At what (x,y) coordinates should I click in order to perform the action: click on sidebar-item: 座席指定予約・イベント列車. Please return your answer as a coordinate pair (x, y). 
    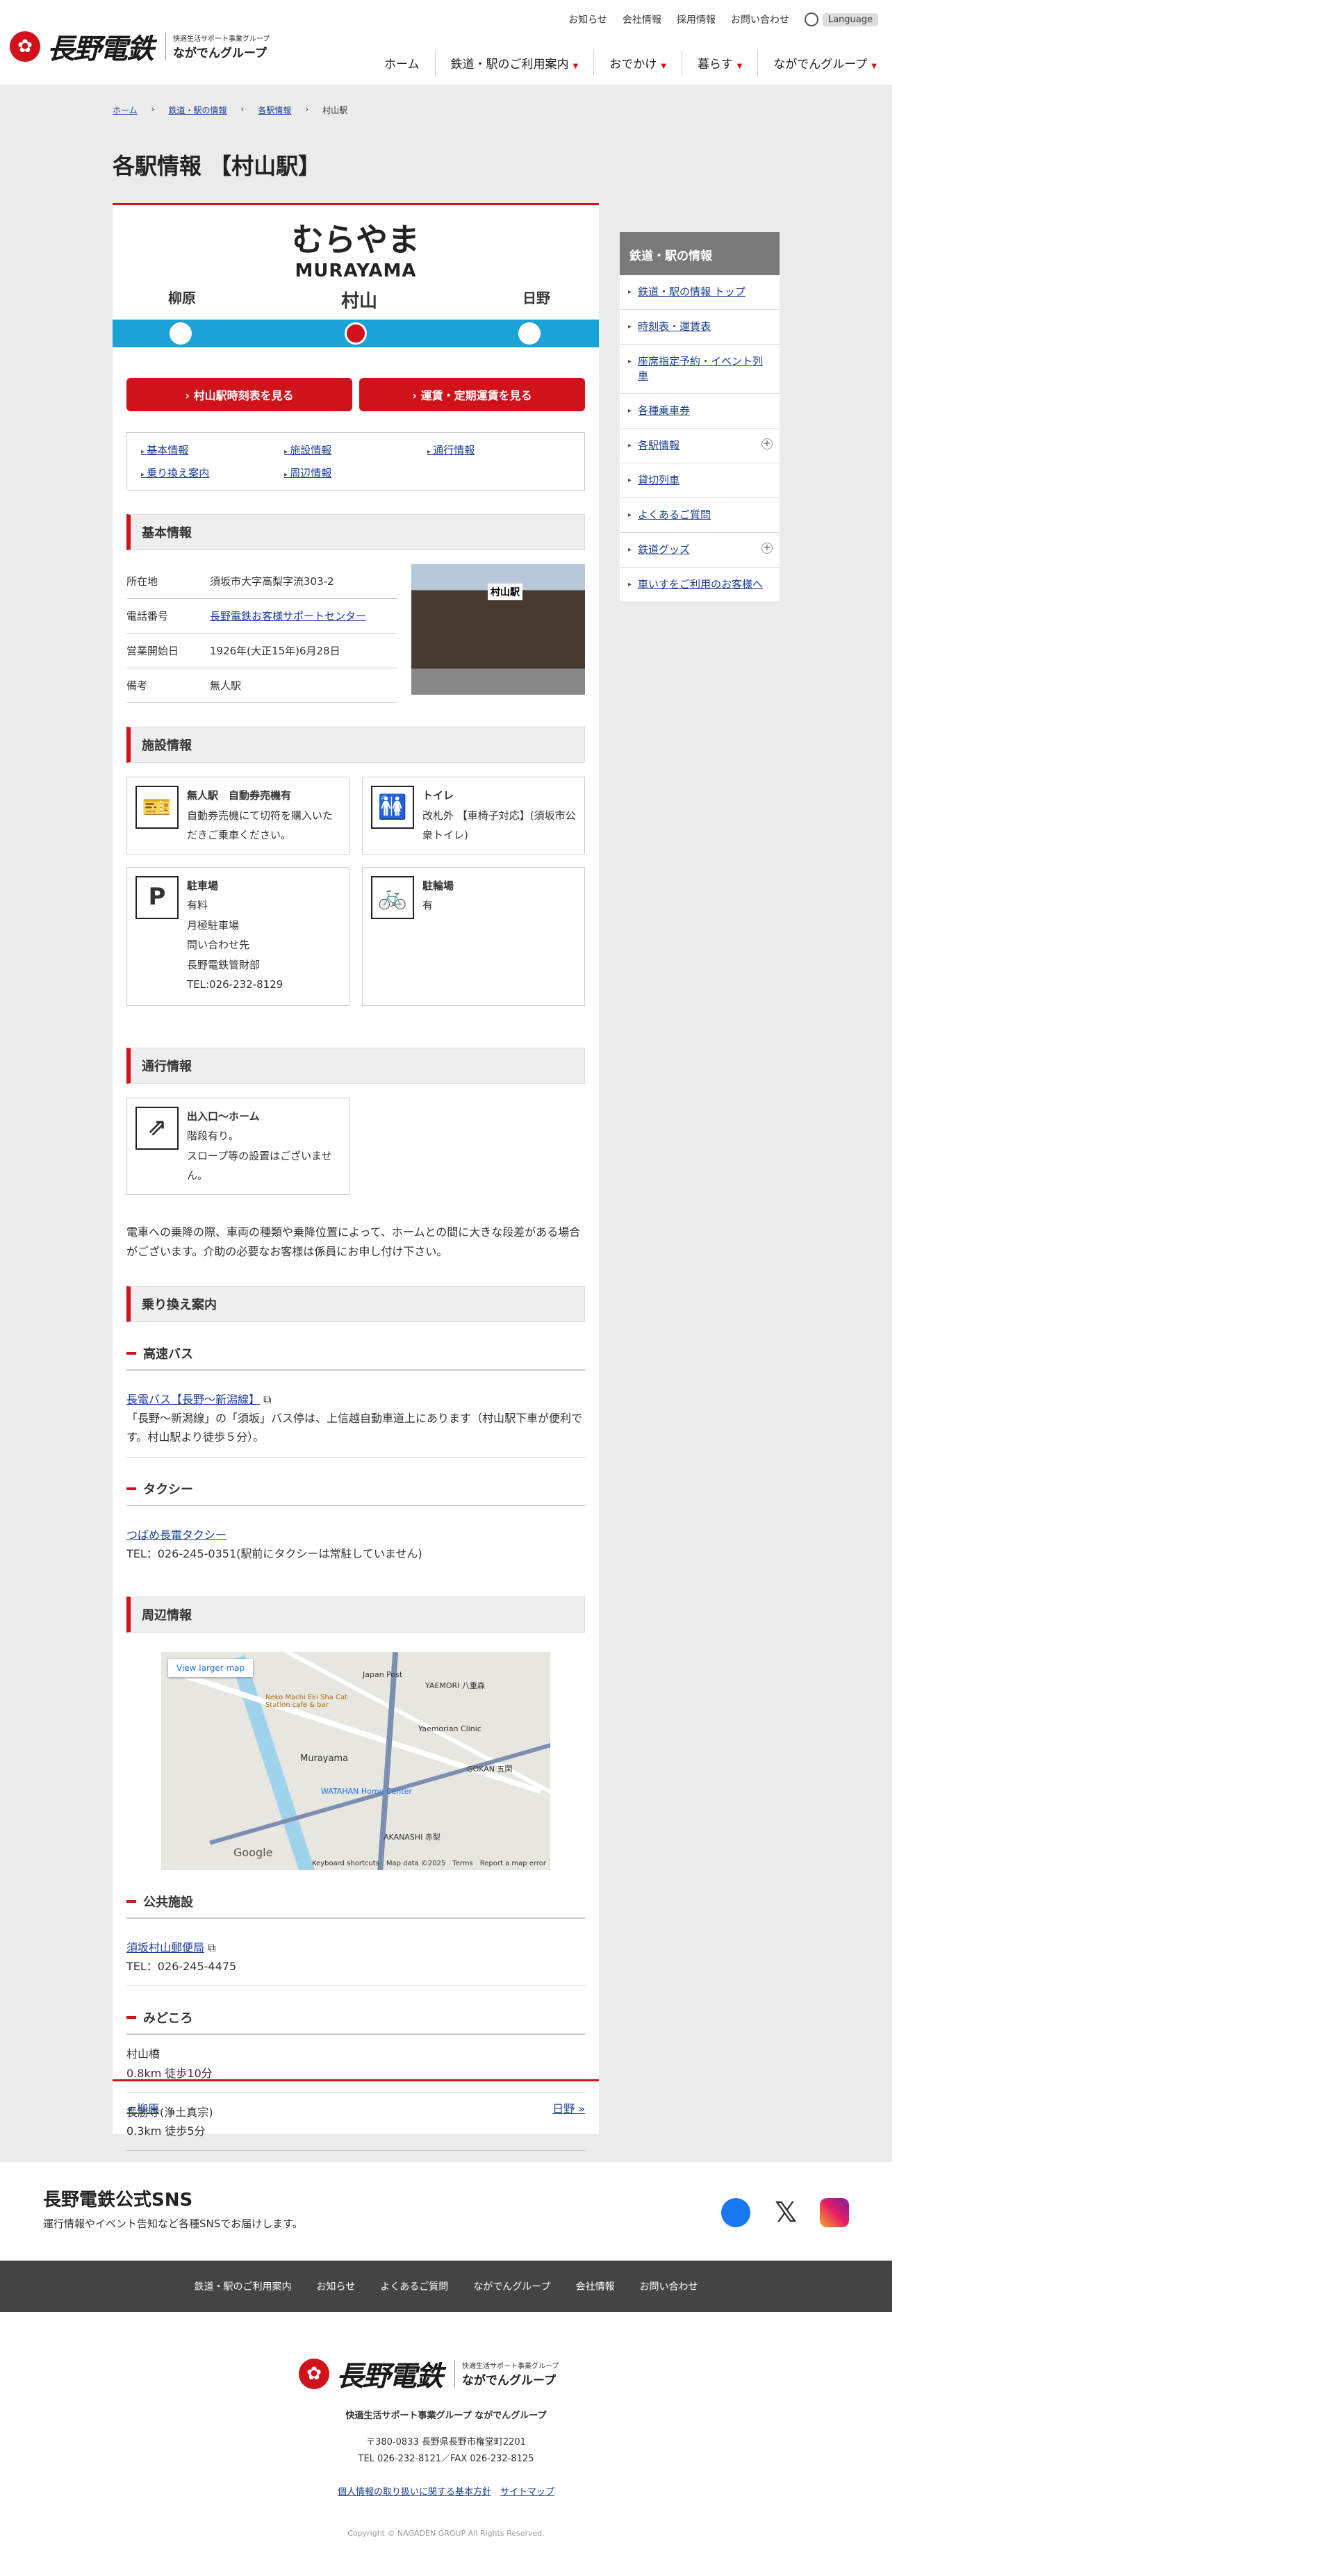
    Looking at the image, I should click on (700, 370).